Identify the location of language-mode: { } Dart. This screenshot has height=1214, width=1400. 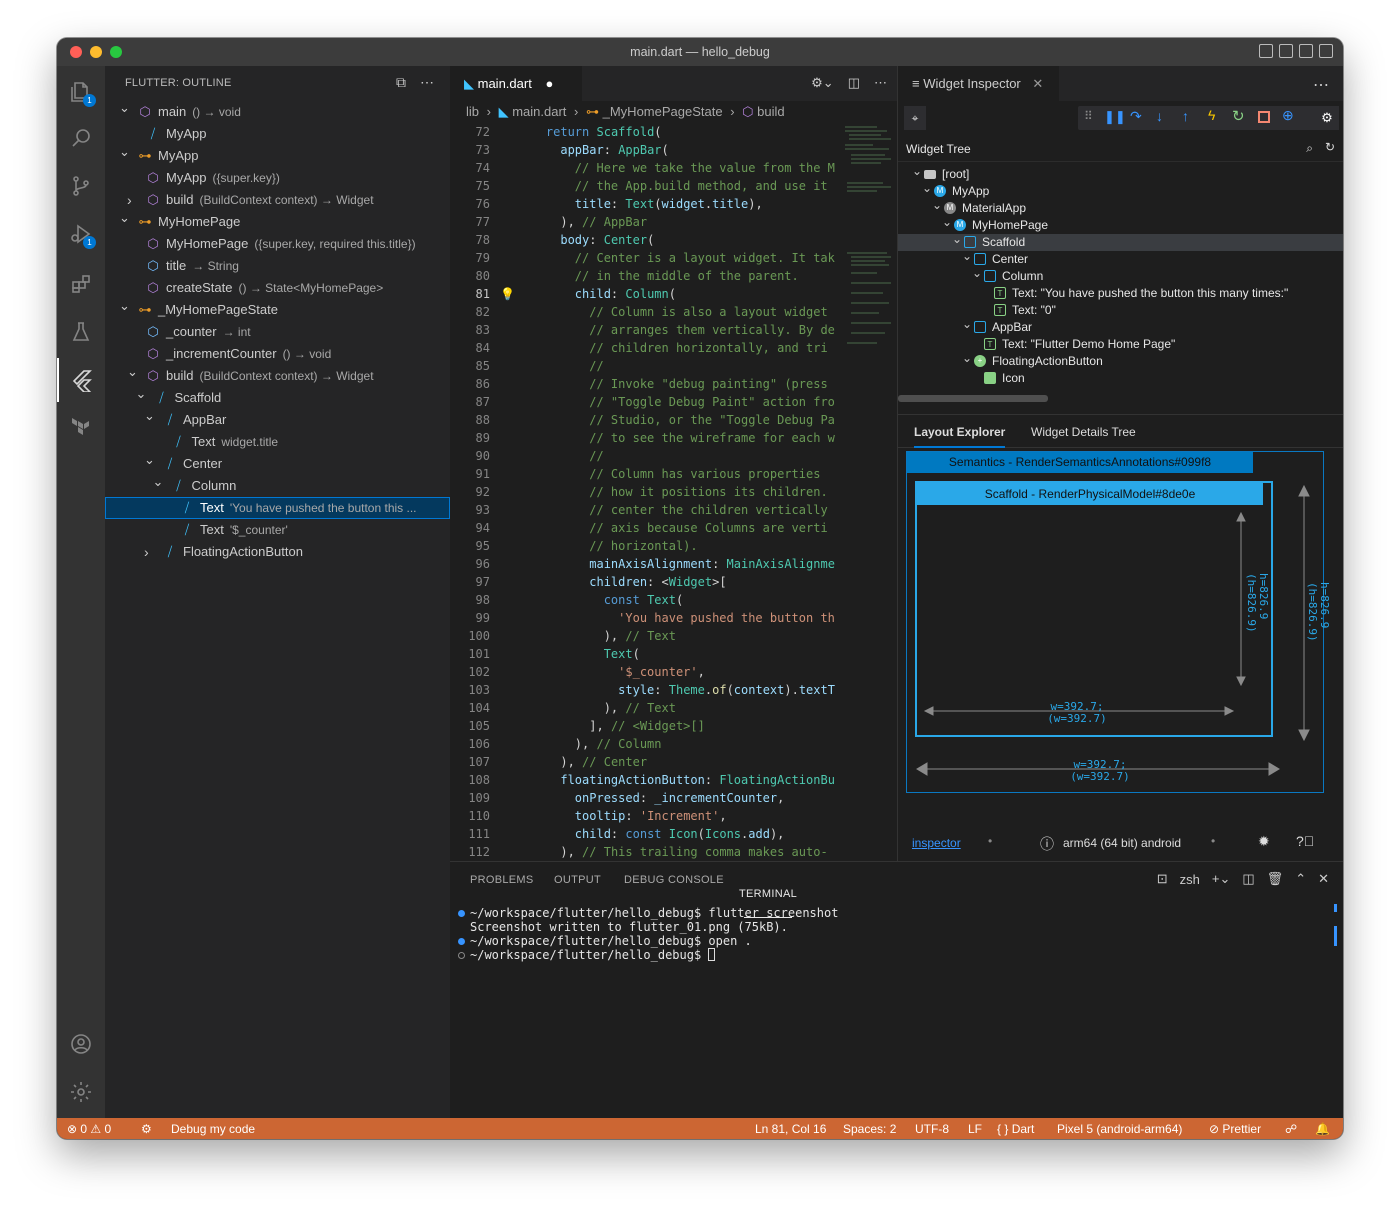
(1015, 1129).